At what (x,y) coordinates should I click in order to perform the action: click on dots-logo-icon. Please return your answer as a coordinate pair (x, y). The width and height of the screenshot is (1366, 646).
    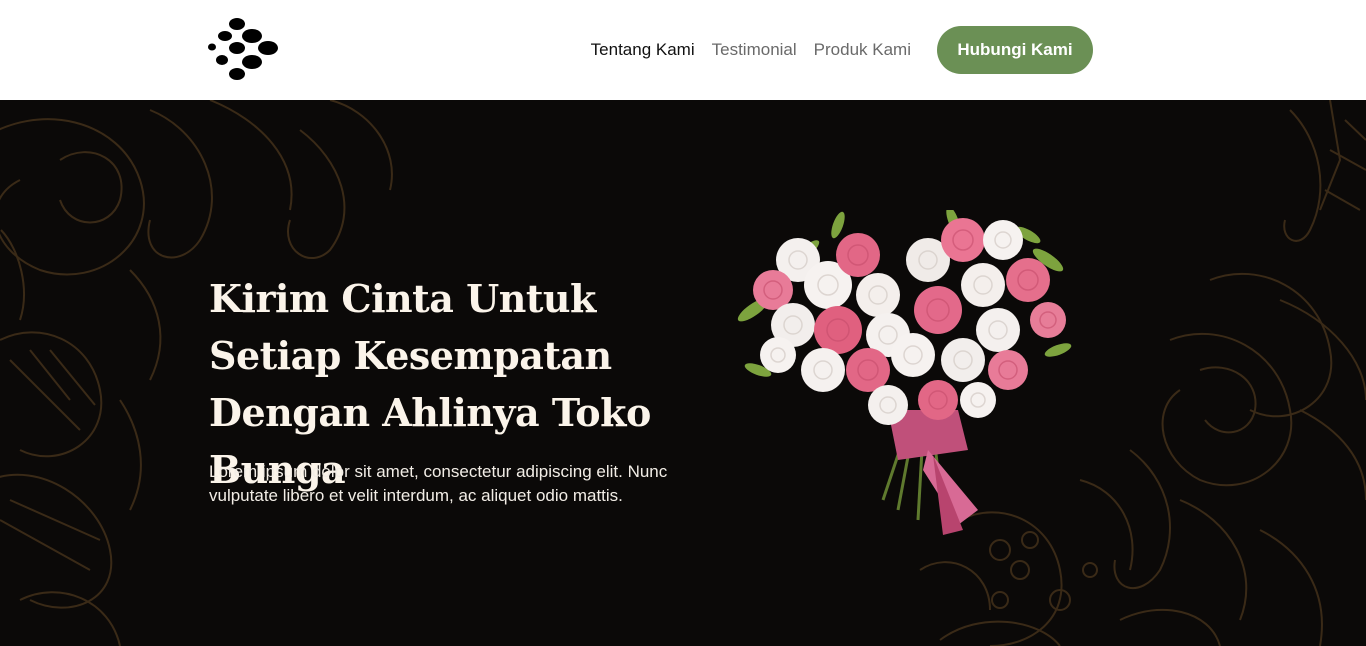
    Looking at the image, I should click on (244, 49).